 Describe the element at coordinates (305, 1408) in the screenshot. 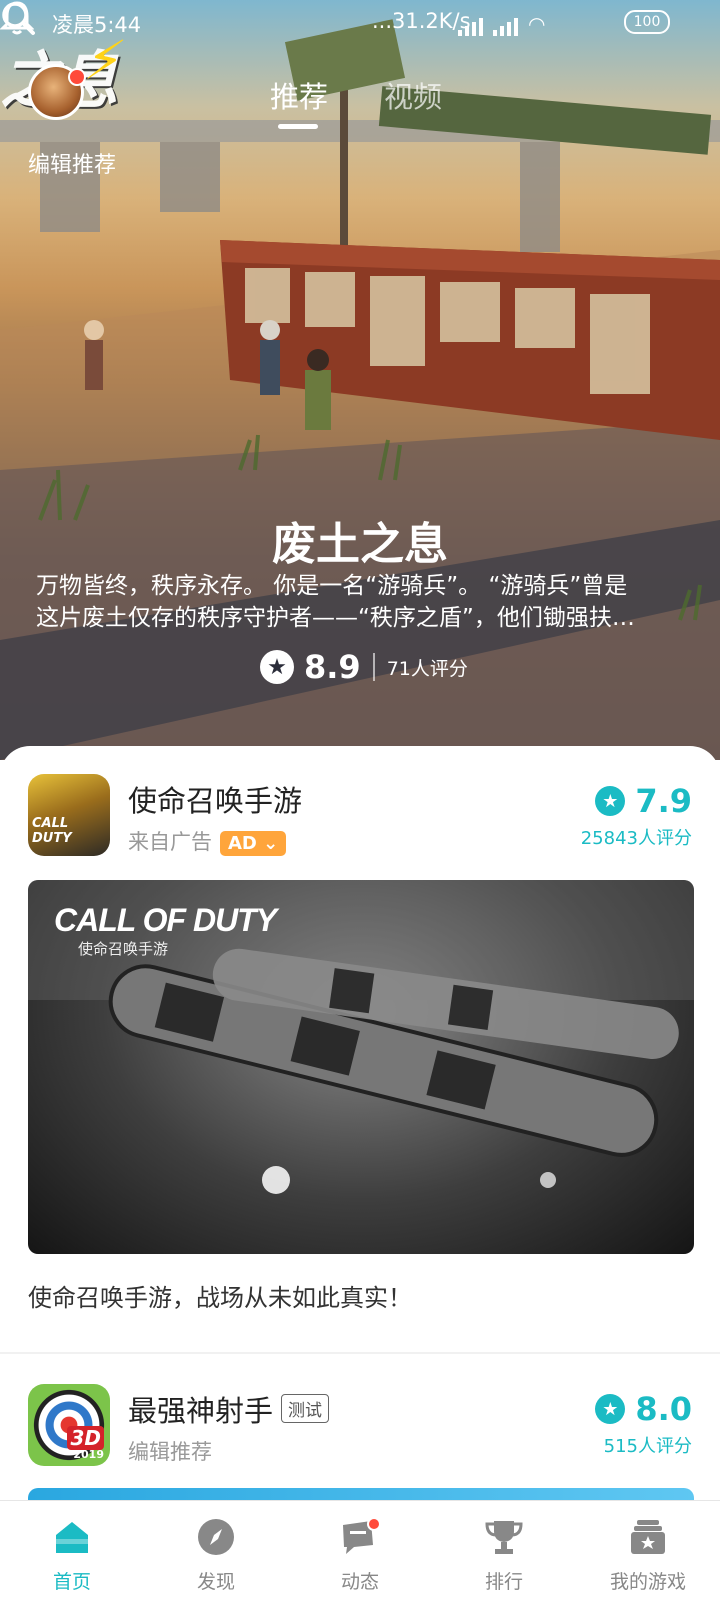

I see `test-badge: 测试` at that location.